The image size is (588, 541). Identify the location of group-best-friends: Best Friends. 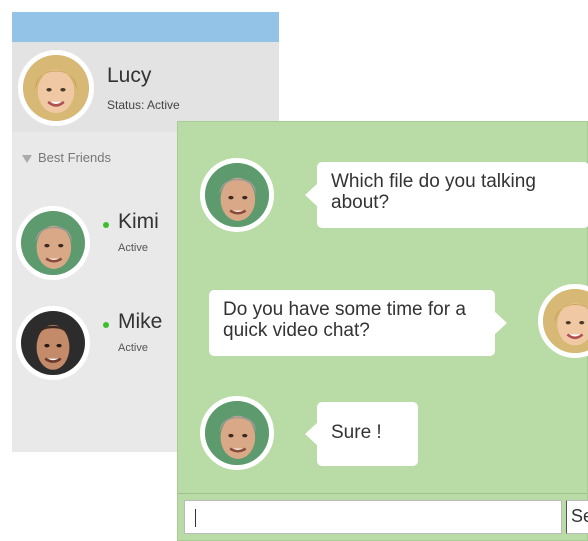
(61, 157).